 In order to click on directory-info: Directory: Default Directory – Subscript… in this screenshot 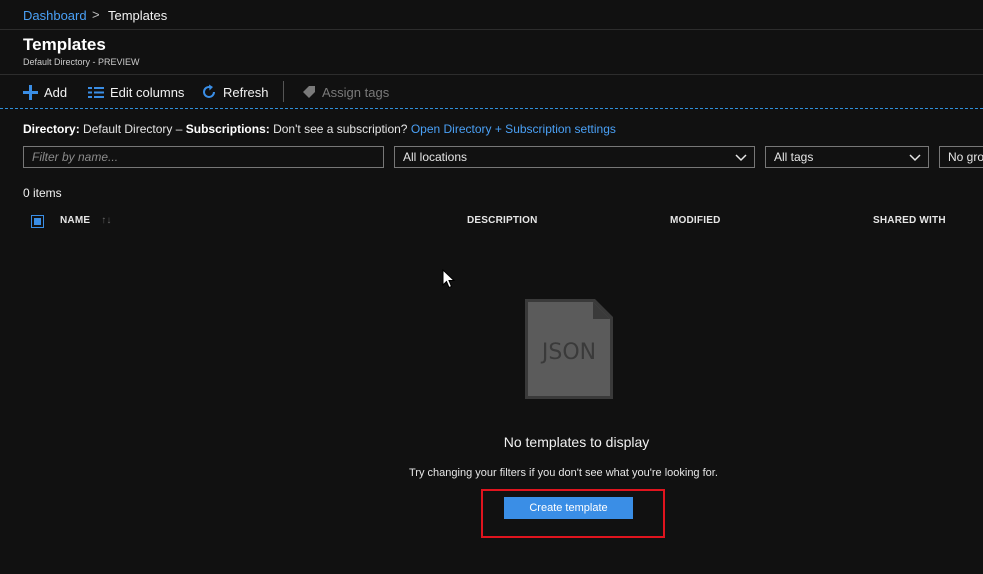, I will do `click(319, 129)`.